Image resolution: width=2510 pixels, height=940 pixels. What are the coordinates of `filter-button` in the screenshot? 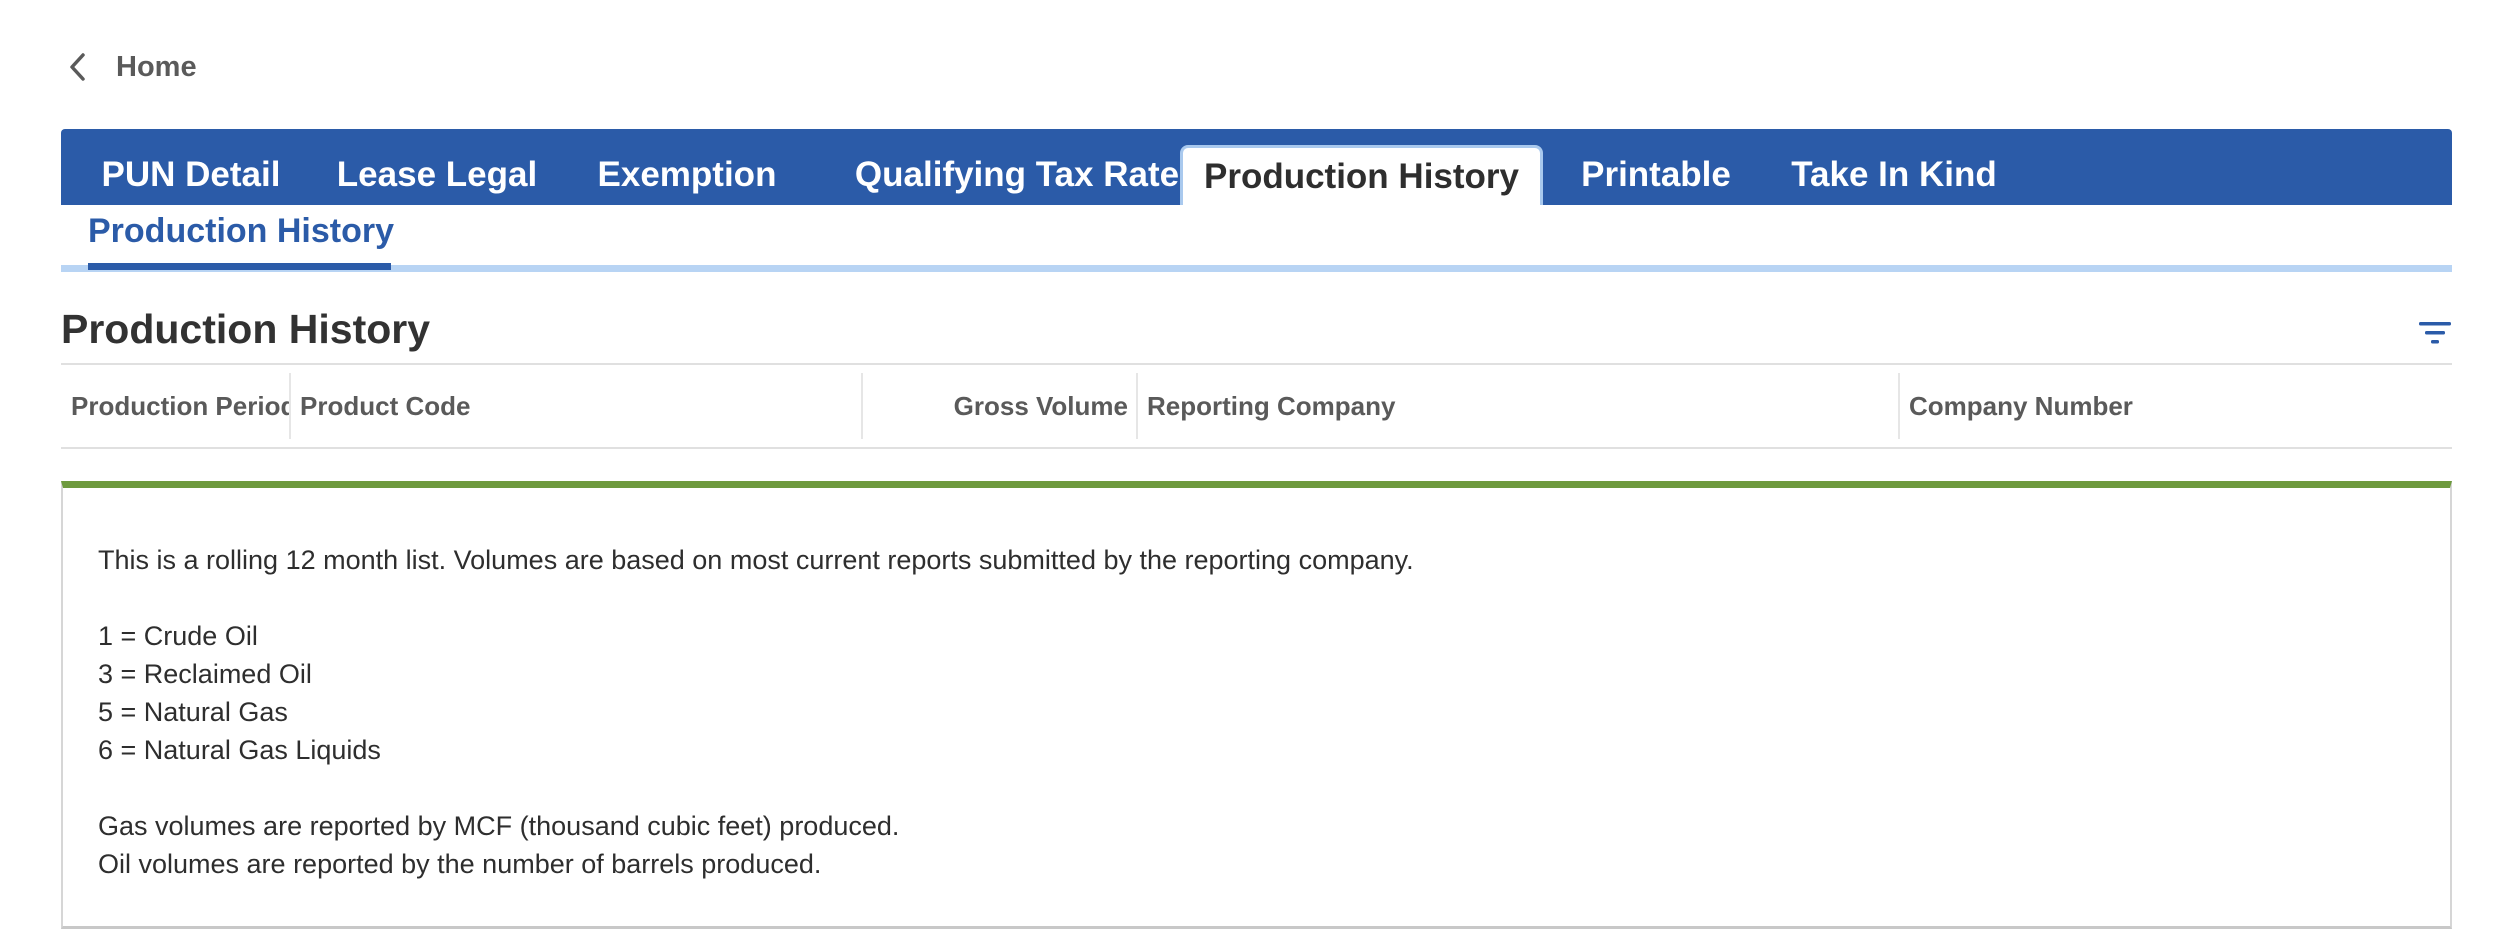 It's located at (2435, 333).